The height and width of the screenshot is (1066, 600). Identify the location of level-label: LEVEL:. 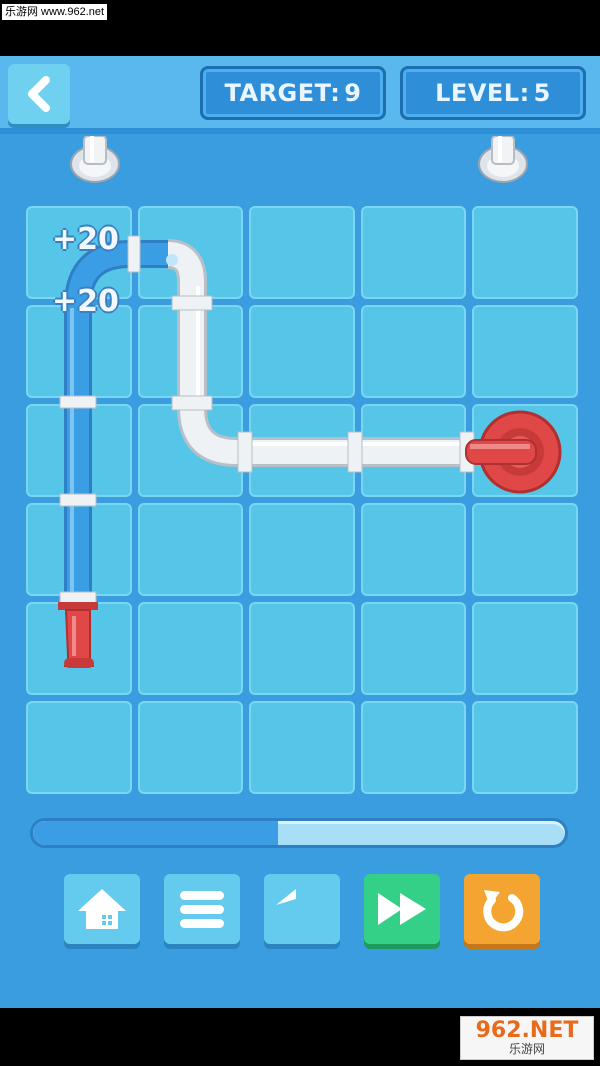
(482, 93).